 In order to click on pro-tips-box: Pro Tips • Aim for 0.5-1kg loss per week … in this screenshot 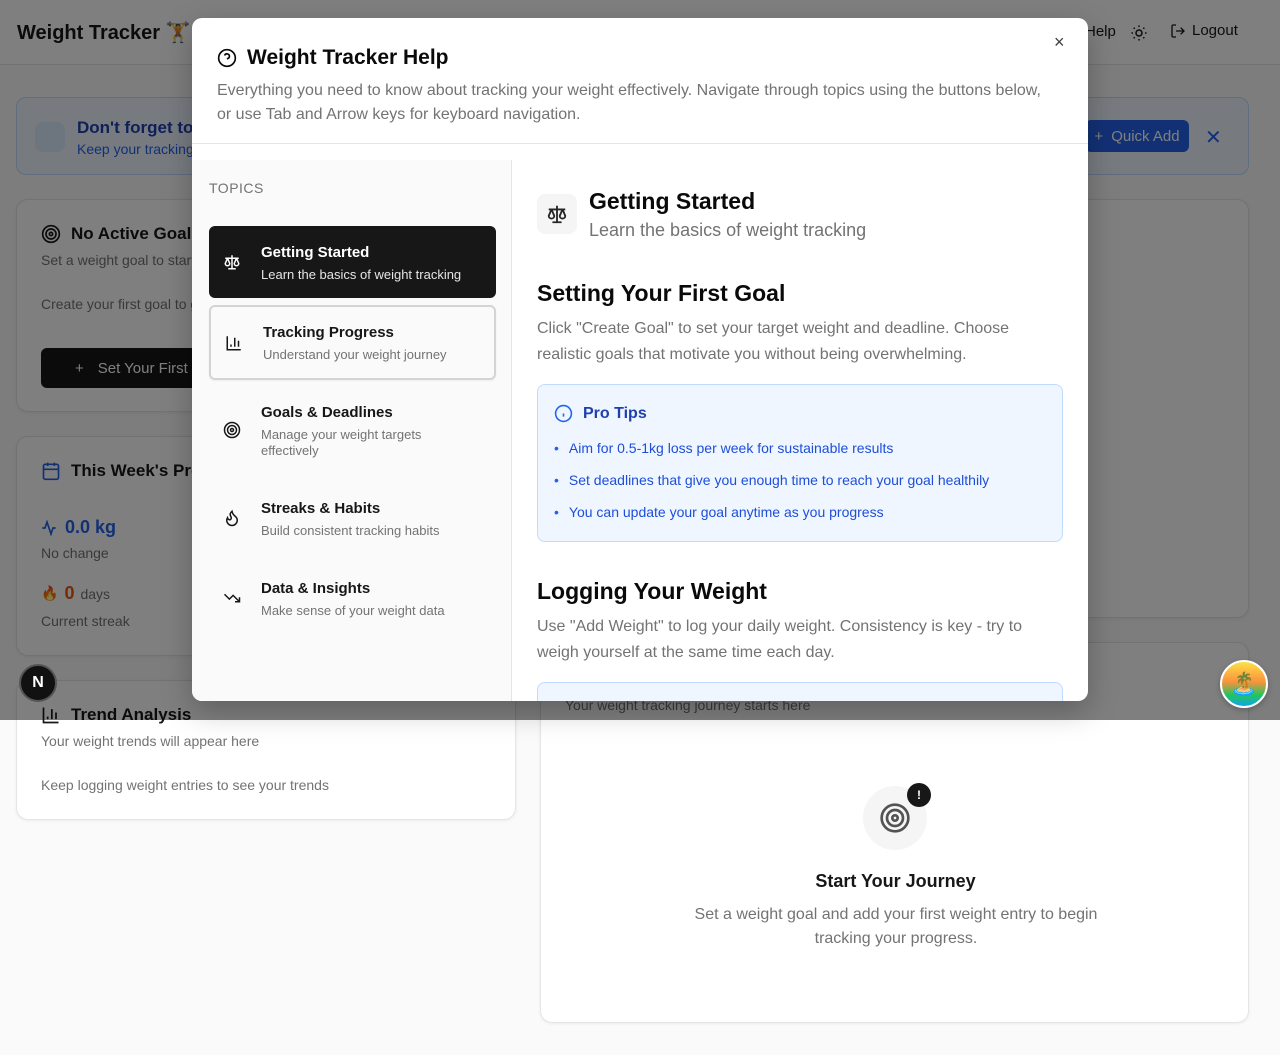, I will do `click(800, 463)`.